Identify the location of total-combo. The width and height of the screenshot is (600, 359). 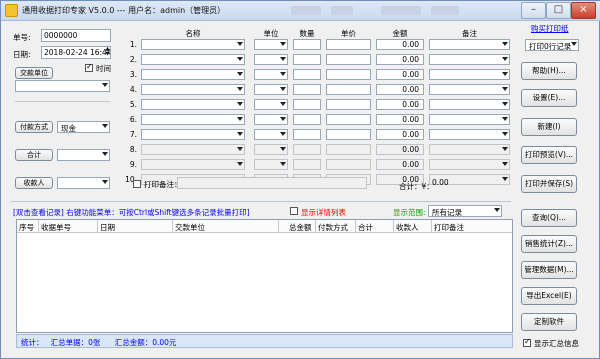
(83, 155).